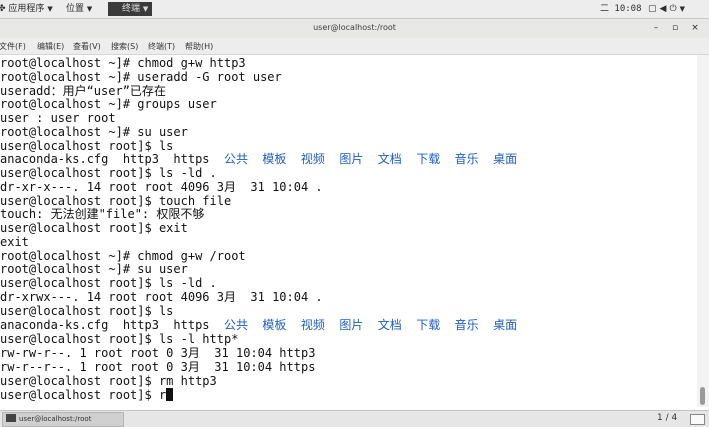 Image resolution: width=709 pixels, height=427 pixels. I want to click on terminal-line: touch: 无法创建"file": 权限不够, so click(102, 214).